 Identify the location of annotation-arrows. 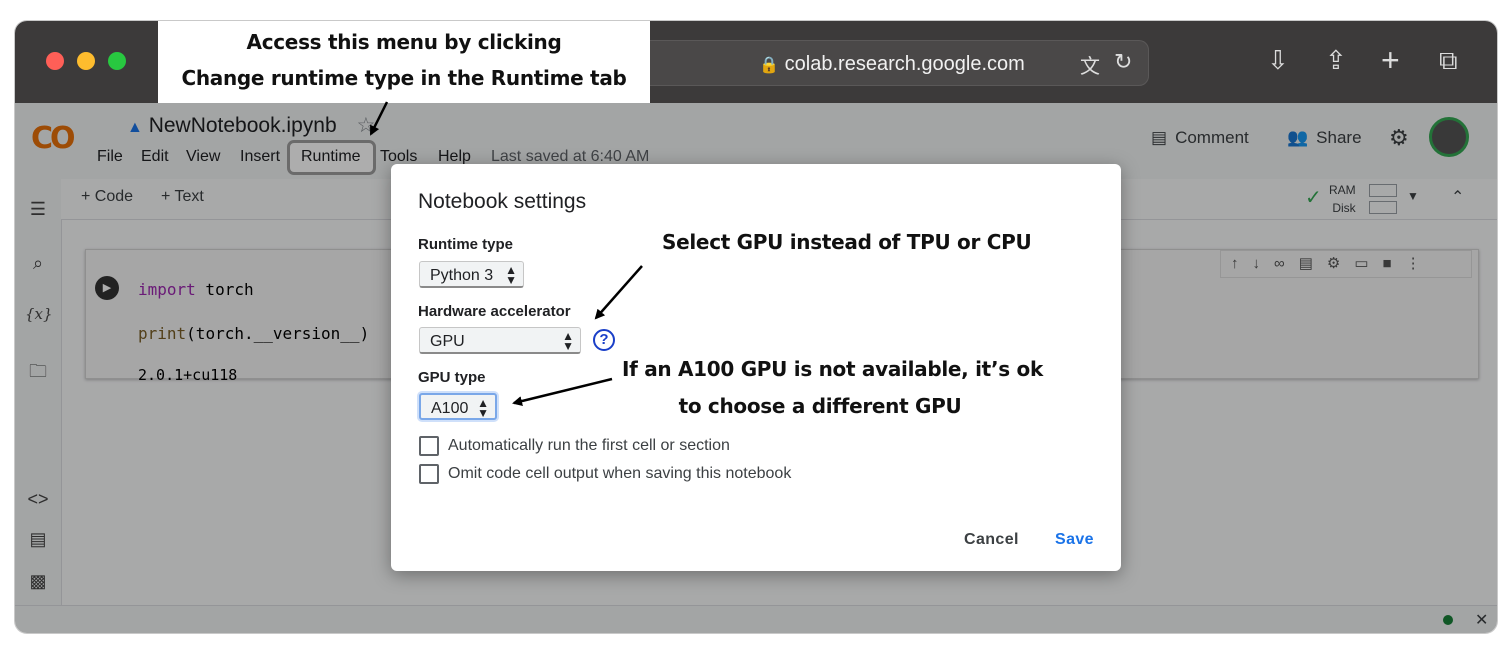
(506, 253).